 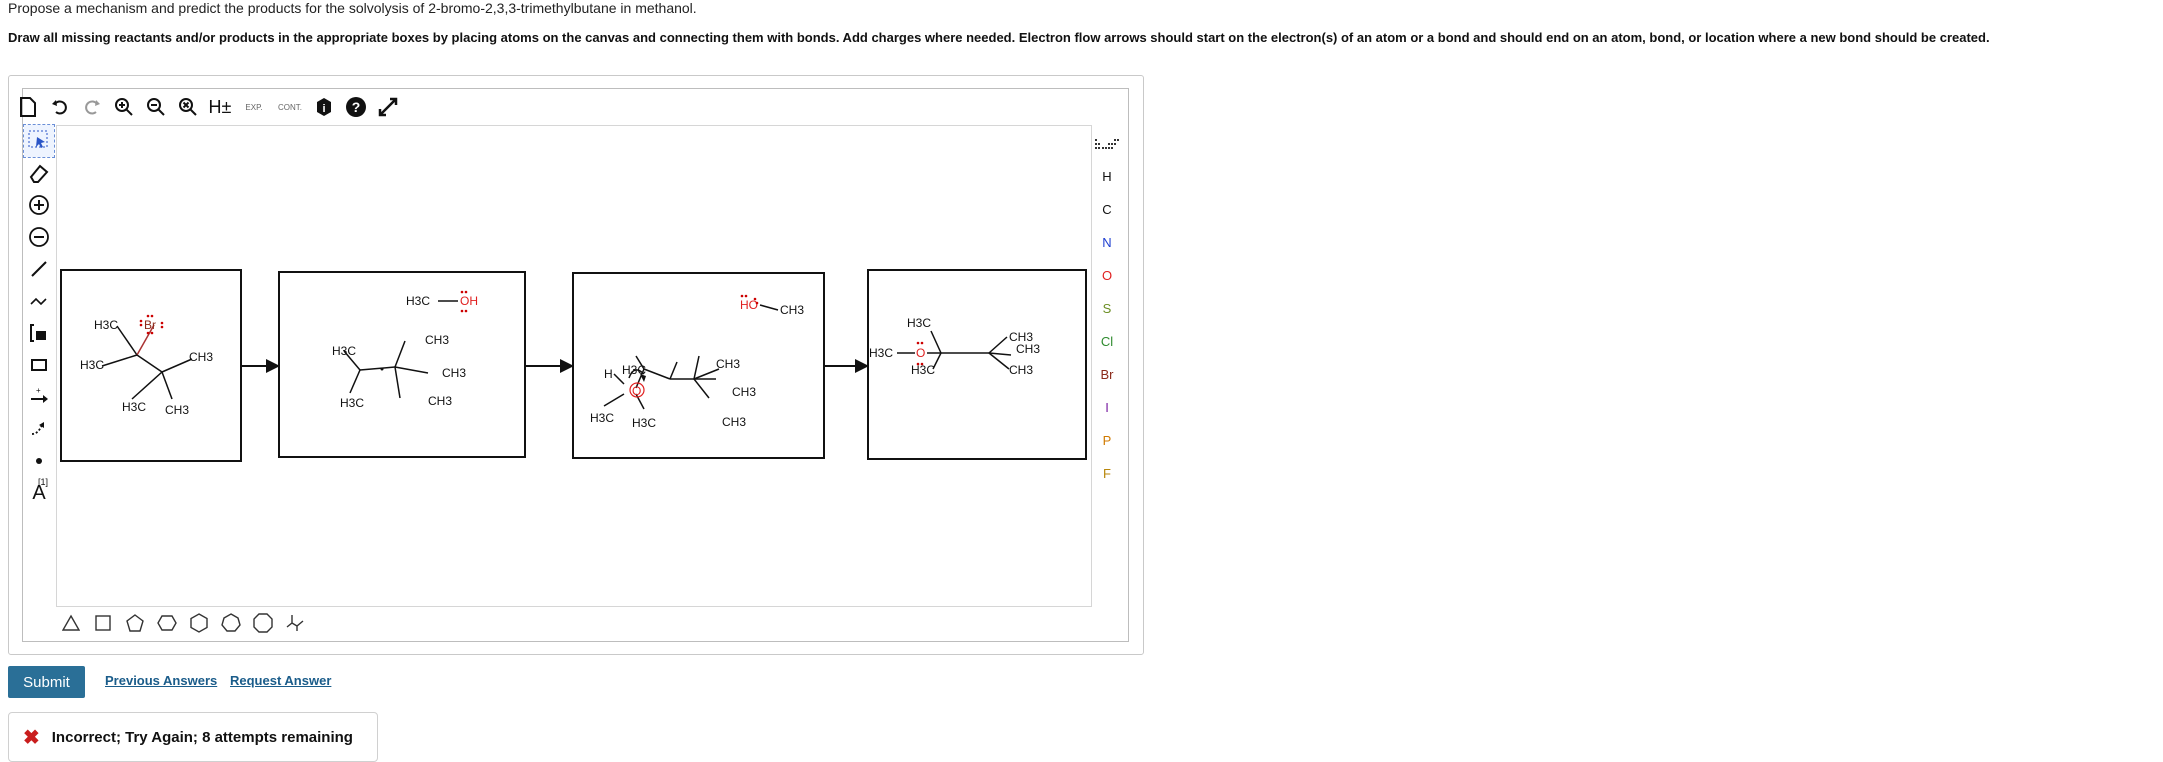 What do you see at coordinates (39, 237) in the screenshot?
I see `negative-charge-icon` at bounding box center [39, 237].